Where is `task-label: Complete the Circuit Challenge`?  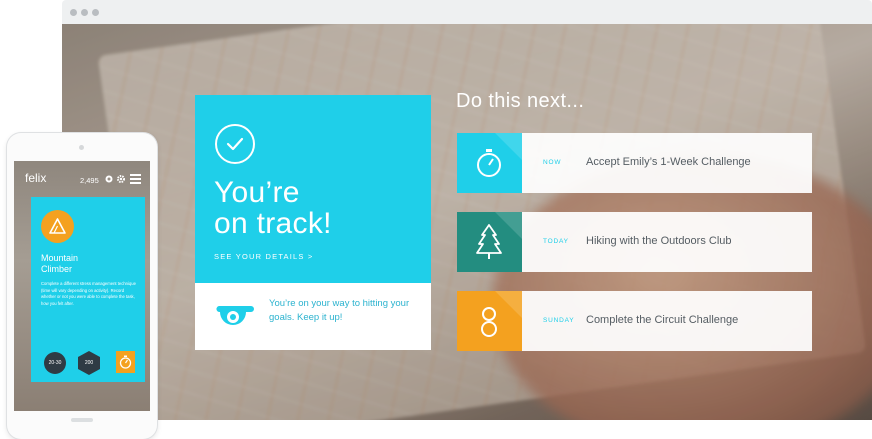 task-label: Complete the Circuit Challenge is located at coordinates (662, 320).